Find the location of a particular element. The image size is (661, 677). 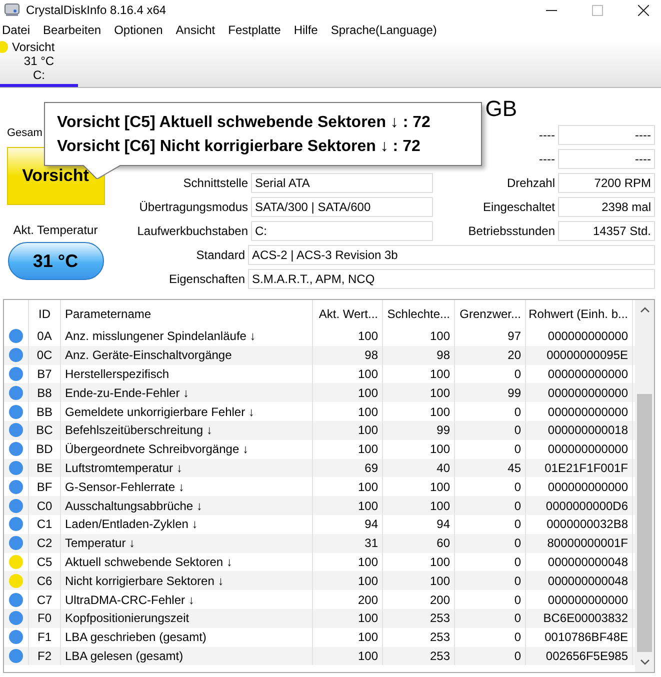

scrollbar is located at coordinates (644, 486).